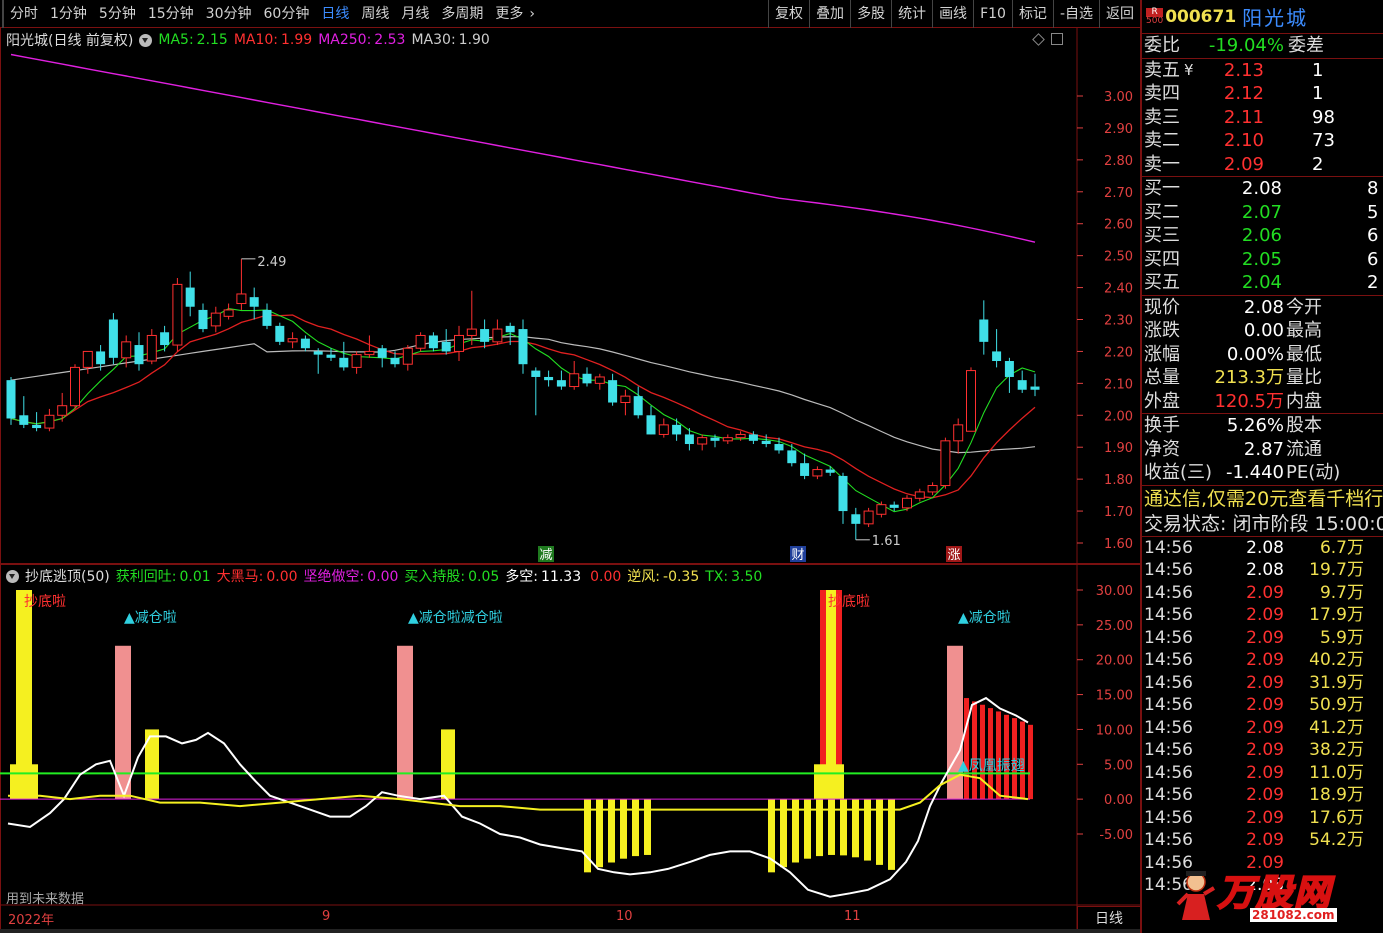  I want to click on tab-8: 月线, so click(415, 14).